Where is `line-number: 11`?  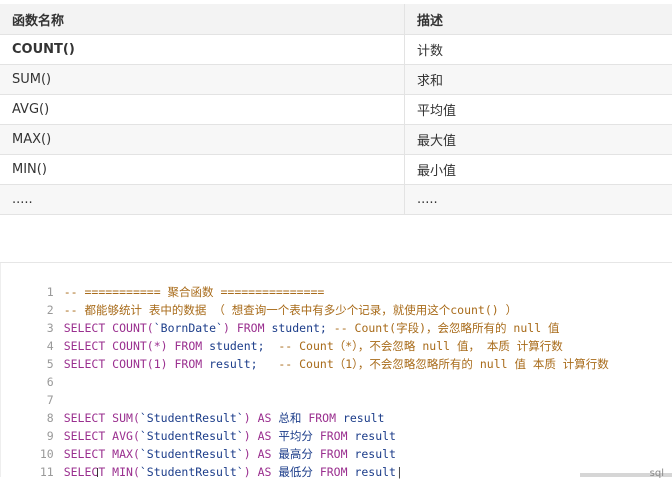 line-number: 11 is located at coordinates (41, 472).